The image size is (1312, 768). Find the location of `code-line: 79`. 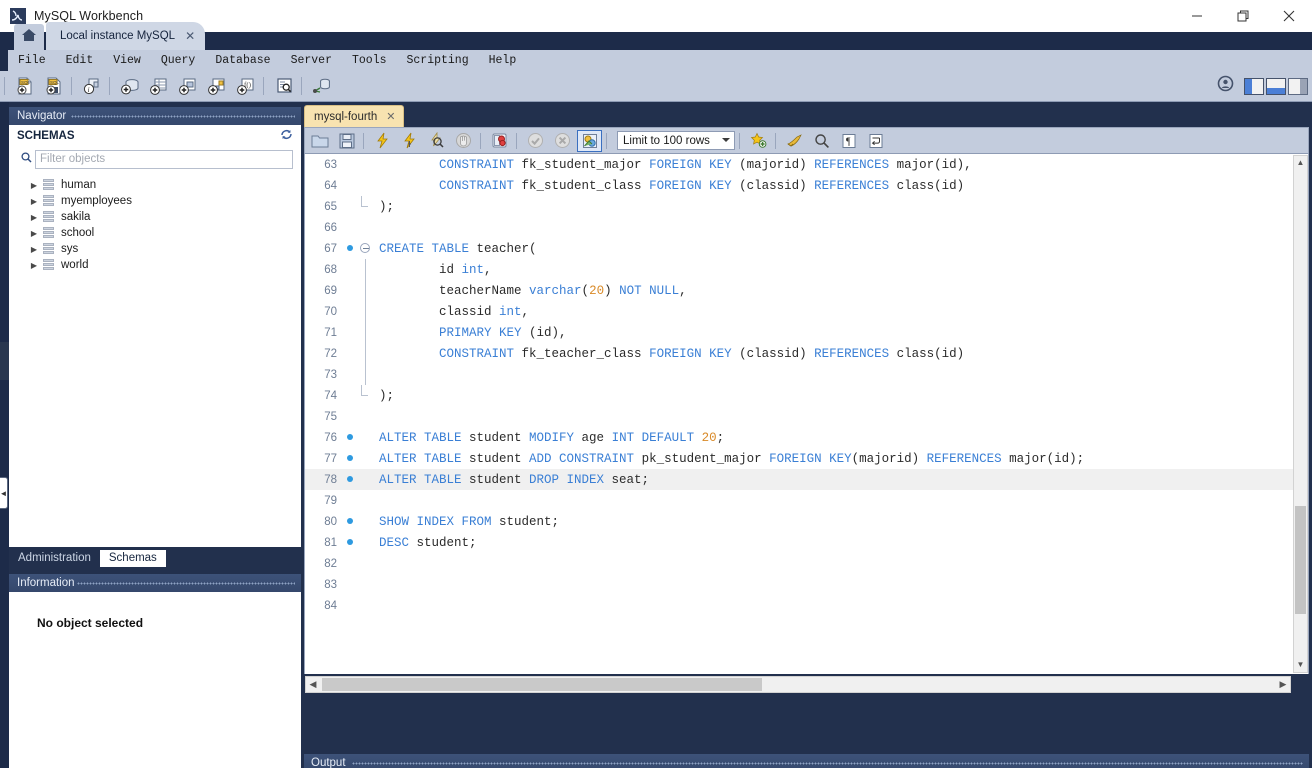

code-line: 79 is located at coordinates (806, 500).